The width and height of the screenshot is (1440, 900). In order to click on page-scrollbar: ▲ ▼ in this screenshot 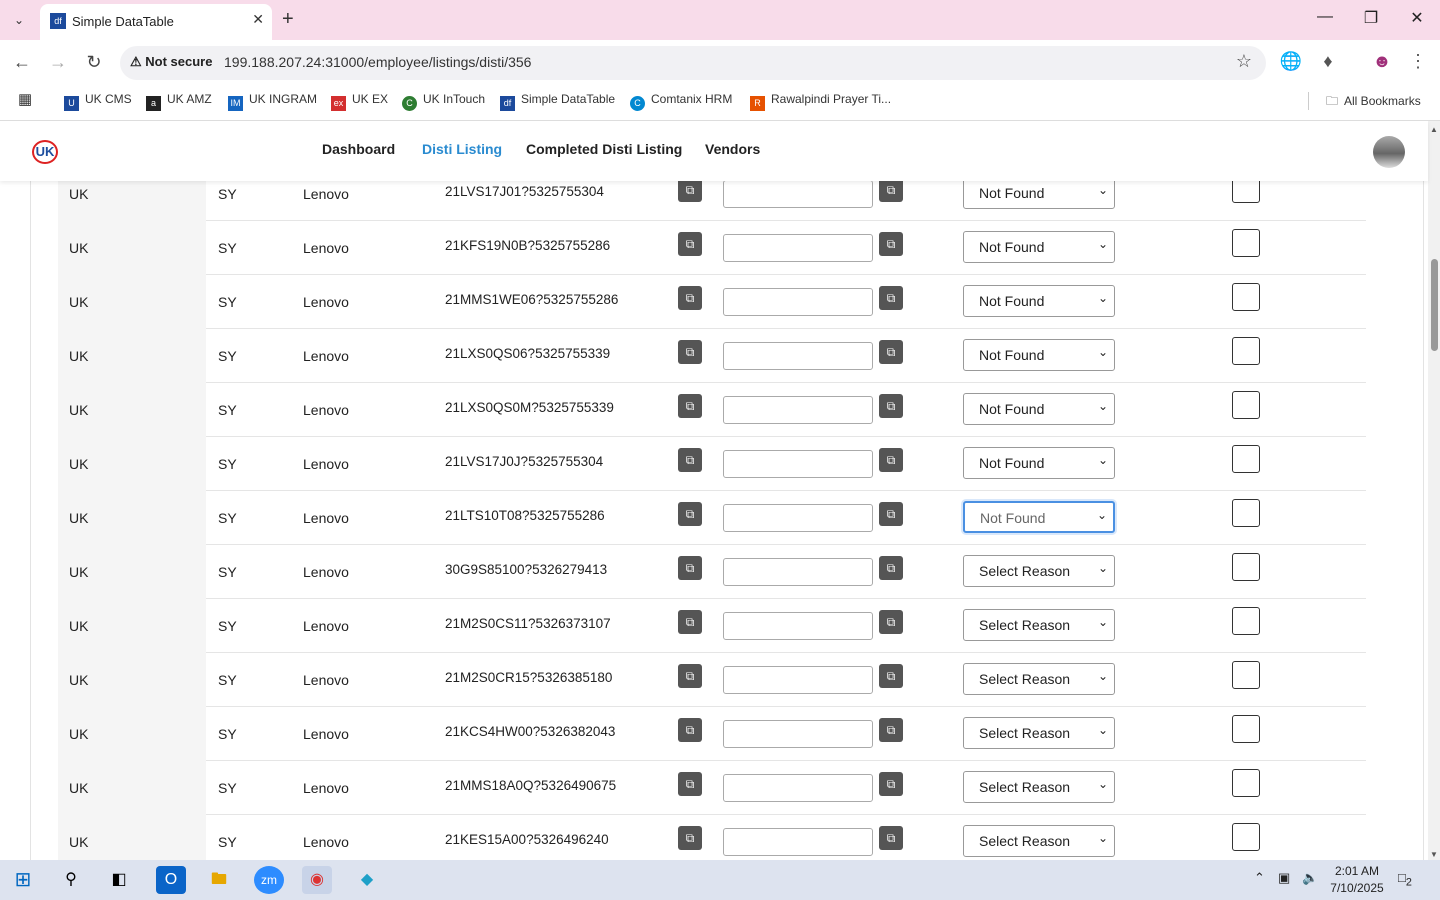, I will do `click(1434, 490)`.